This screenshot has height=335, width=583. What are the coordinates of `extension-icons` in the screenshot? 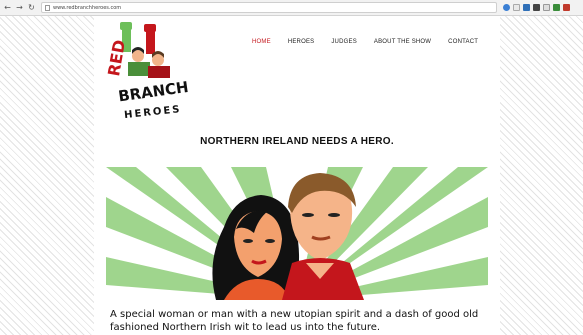 It's located at (538, 7).